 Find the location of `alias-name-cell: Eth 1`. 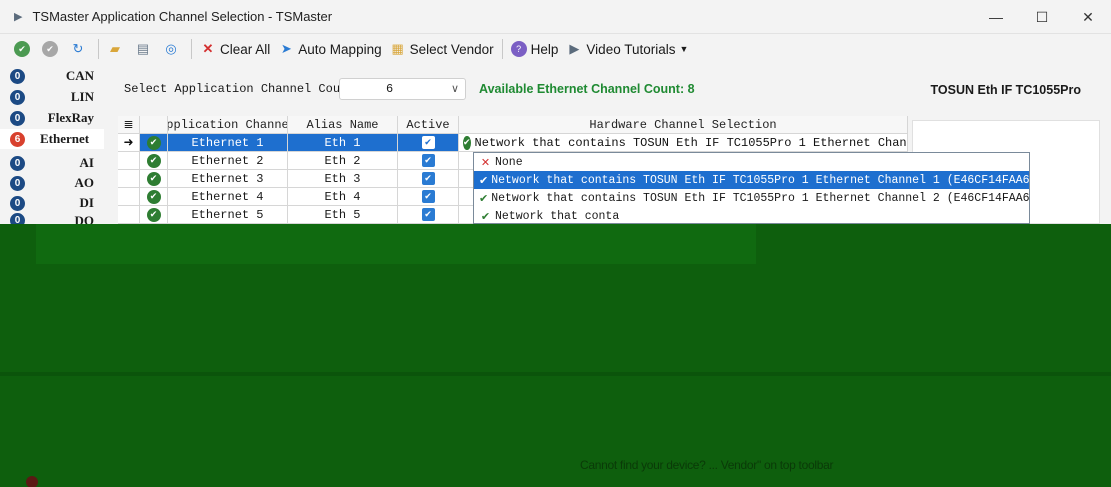

alias-name-cell: Eth 1 is located at coordinates (343, 143).